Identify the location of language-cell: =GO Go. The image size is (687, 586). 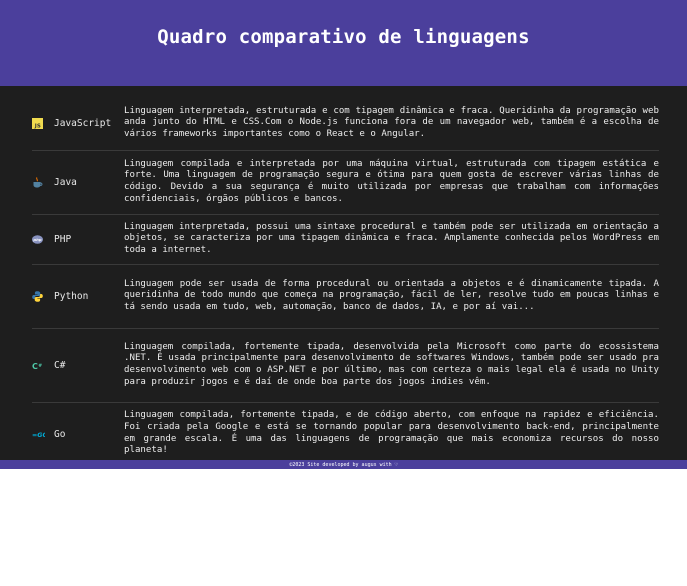
(78, 434).